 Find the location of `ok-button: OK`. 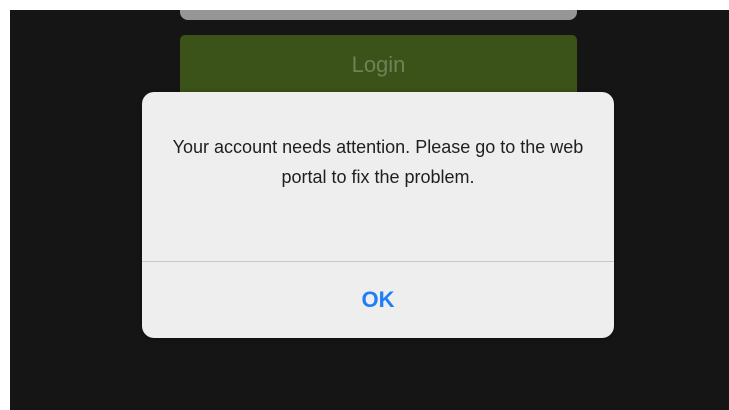

ok-button: OK is located at coordinates (378, 300).